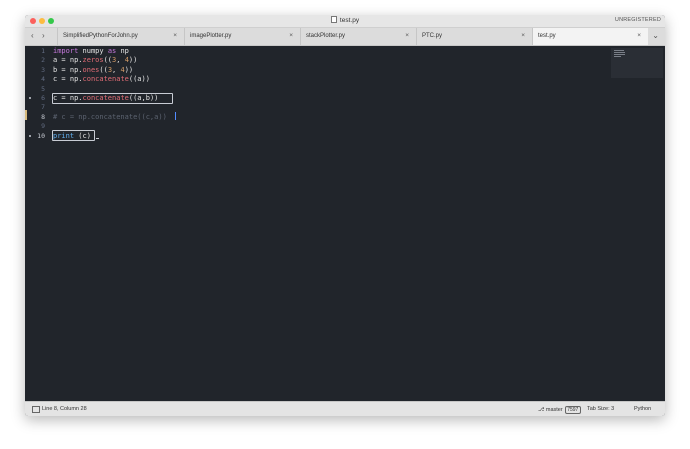 Image resolution: width=690 pixels, height=449 pixels. I want to click on syntax-language: Python, so click(642, 409).